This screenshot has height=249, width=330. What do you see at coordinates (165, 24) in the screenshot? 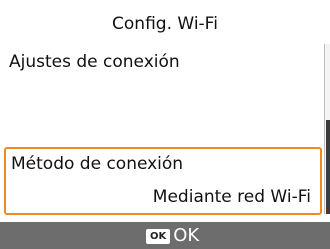
I see `page-title: Config. Wi-Fi` at bounding box center [165, 24].